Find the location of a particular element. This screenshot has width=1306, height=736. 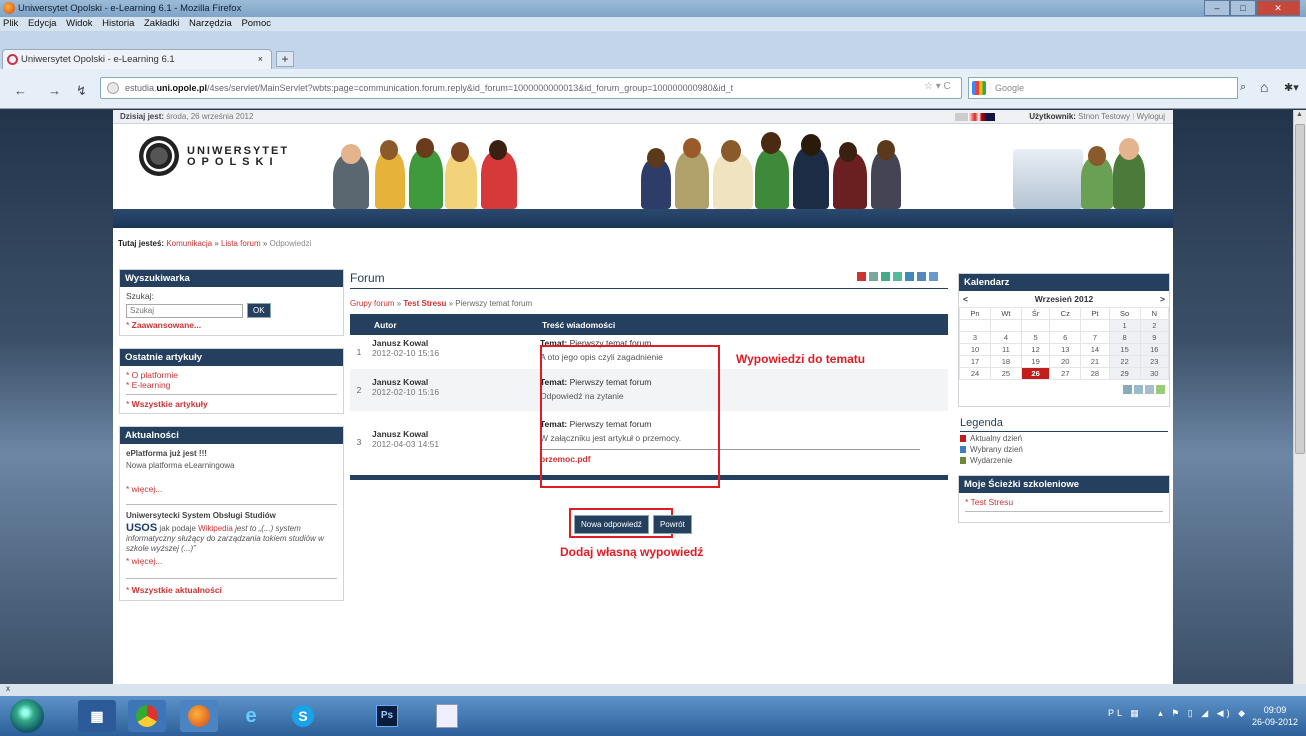

close-button: ✕ is located at coordinates (1278, 8).